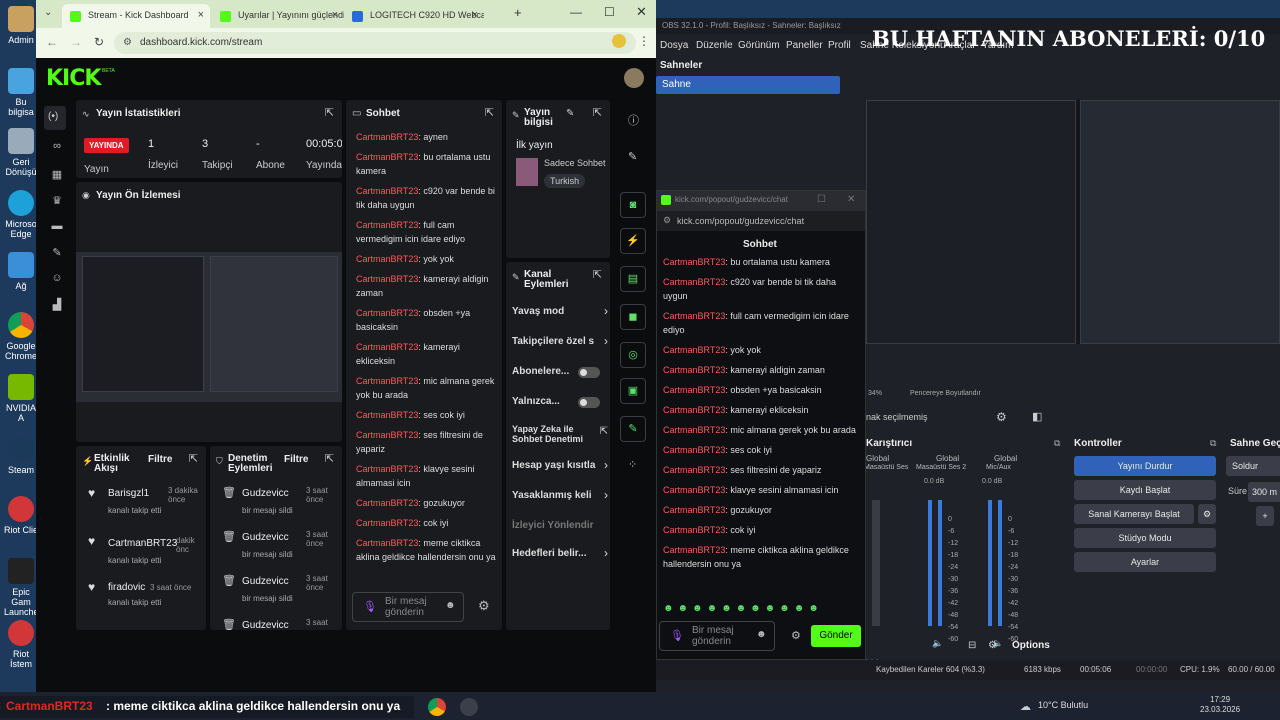  Describe the element at coordinates (1145, 538) in the screenshot. I see `studio-mode-button: Stüdyo Modu` at that location.